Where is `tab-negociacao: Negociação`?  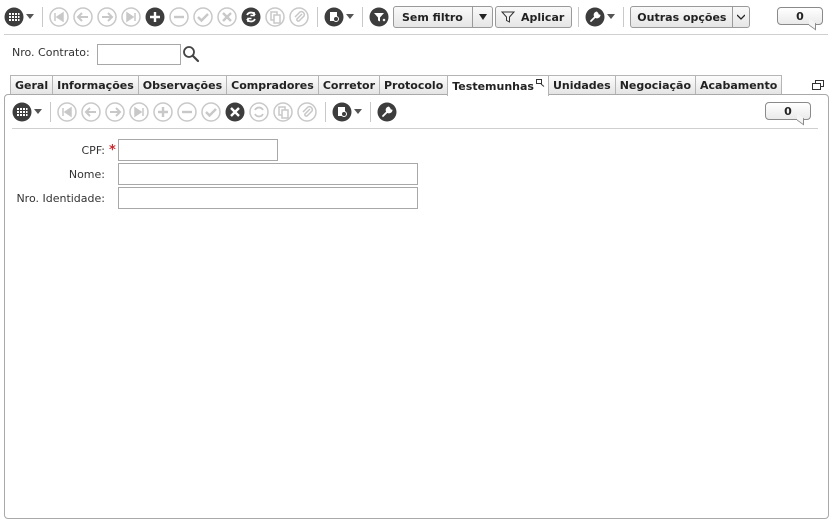 tab-negociacao: Negociação is located at coordinates (655, 85).